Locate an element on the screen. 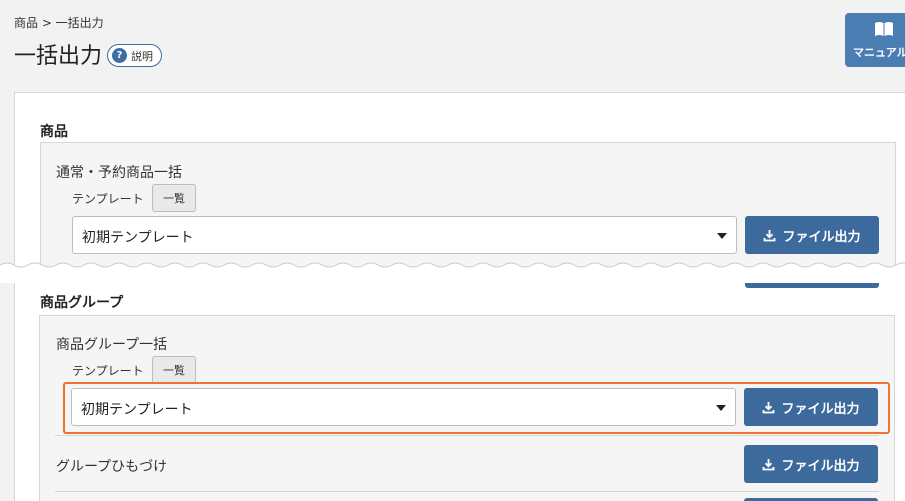 The image size is (905, 501). group-link-export-label: ファイル出力 is located at coordinates (820, 466).